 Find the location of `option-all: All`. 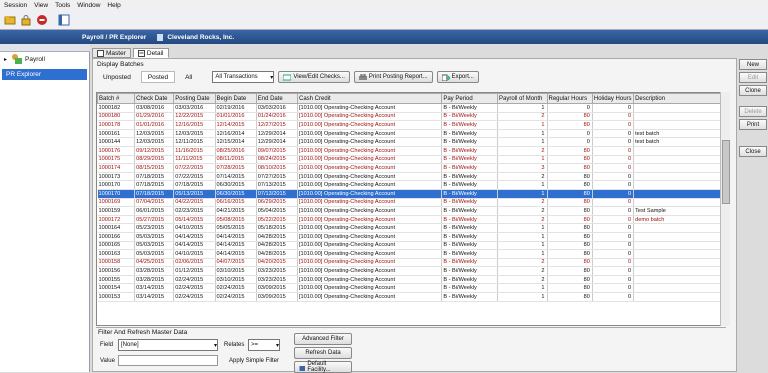

option-all: All is located at coordinates (188, 77).